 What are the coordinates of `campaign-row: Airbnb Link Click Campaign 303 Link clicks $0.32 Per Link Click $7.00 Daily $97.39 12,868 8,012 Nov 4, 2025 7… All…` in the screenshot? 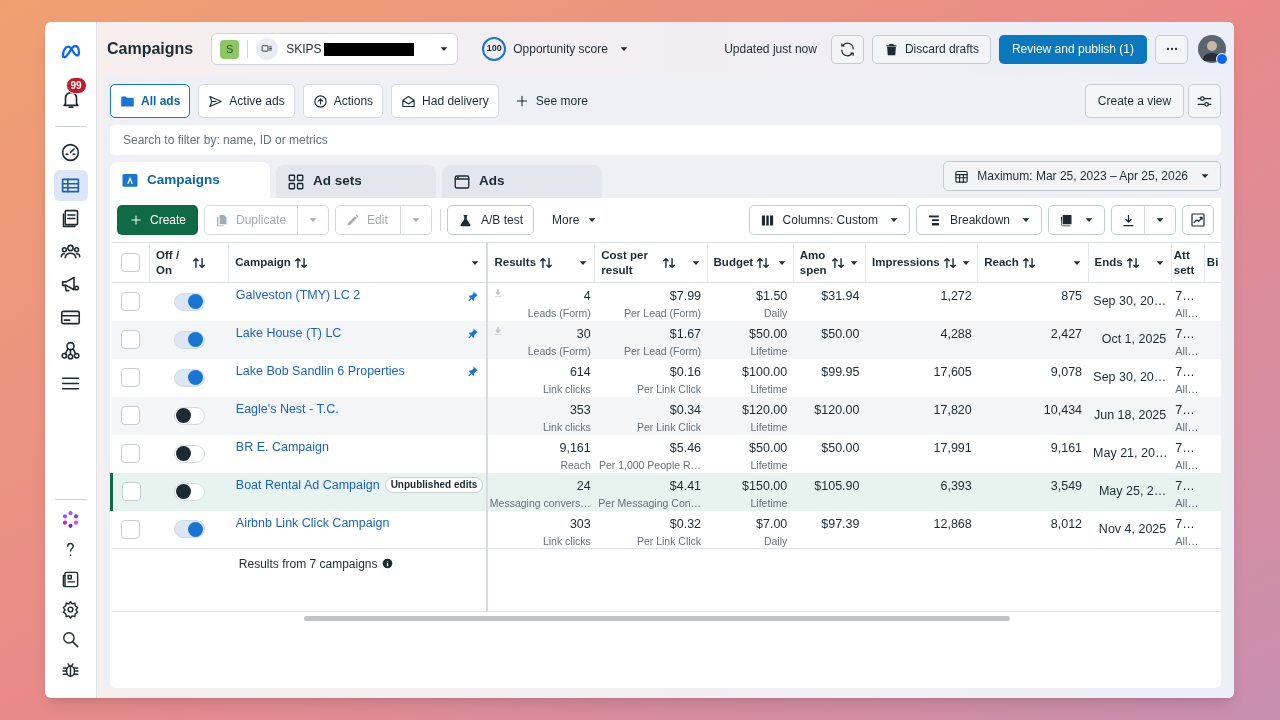 It's located at (666, 529).